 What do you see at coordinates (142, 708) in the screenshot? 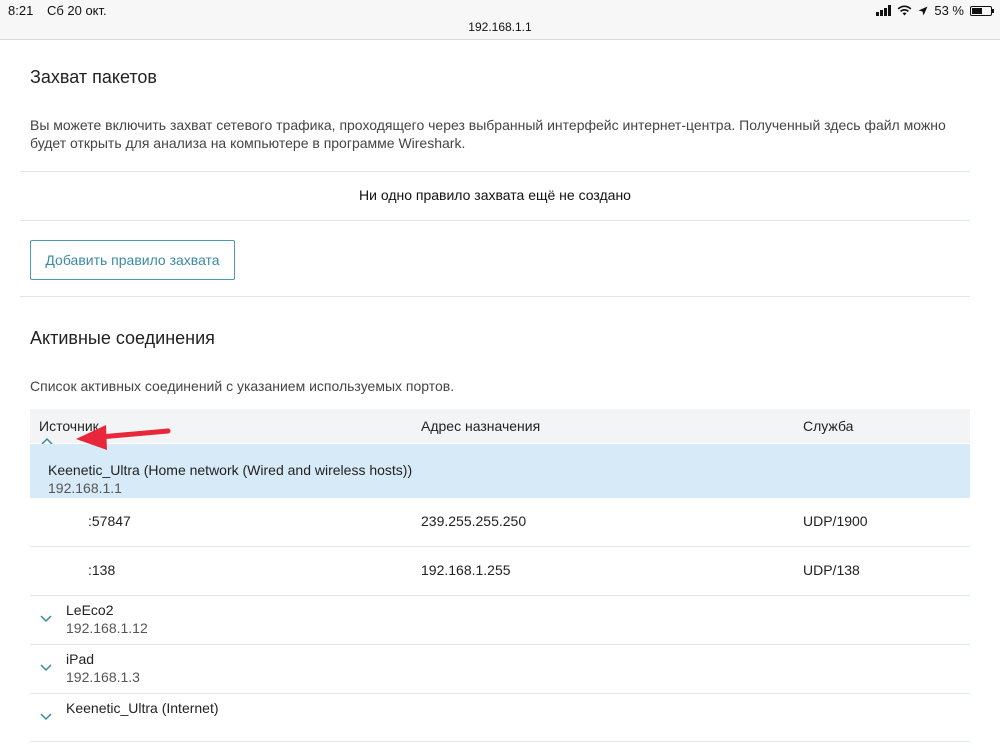
I see `group-host-name: Keenetic_Ultra (Internet)` at bounding box center [142, 708].